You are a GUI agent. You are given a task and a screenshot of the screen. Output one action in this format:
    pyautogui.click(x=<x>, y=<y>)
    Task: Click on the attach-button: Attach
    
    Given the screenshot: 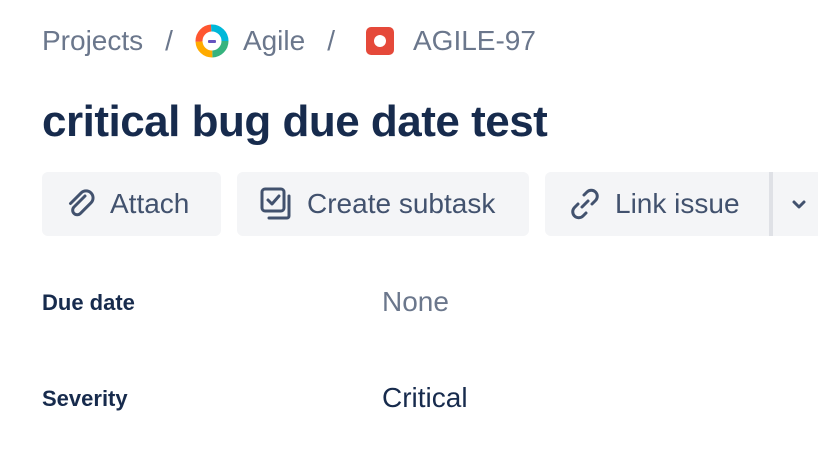 What is the action you would take?
    pyautogui.click(x=131, y=204)
    